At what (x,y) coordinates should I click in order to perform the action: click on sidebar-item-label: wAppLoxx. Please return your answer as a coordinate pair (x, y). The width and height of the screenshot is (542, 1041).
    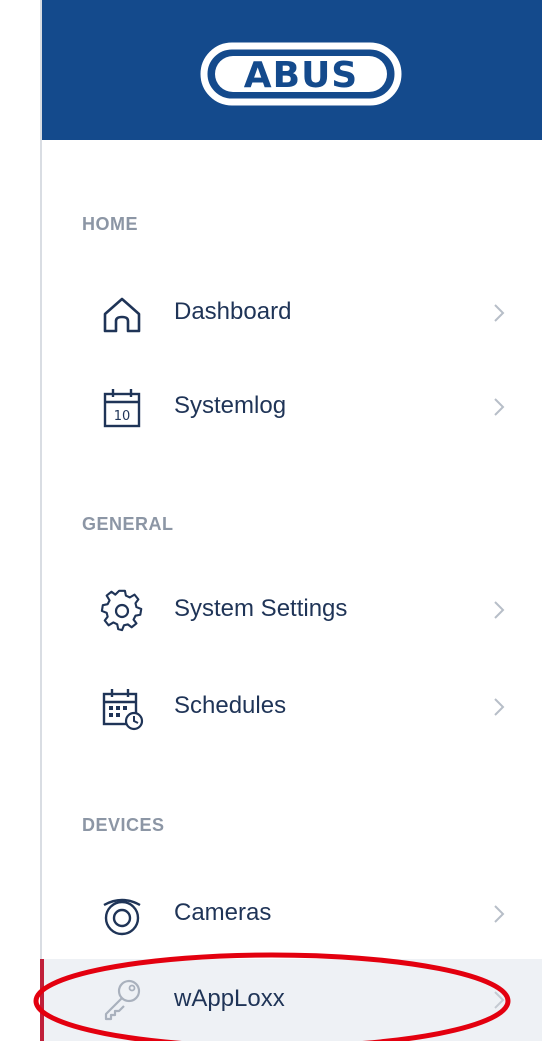
    Looking at the image, I should click on (229, 998).